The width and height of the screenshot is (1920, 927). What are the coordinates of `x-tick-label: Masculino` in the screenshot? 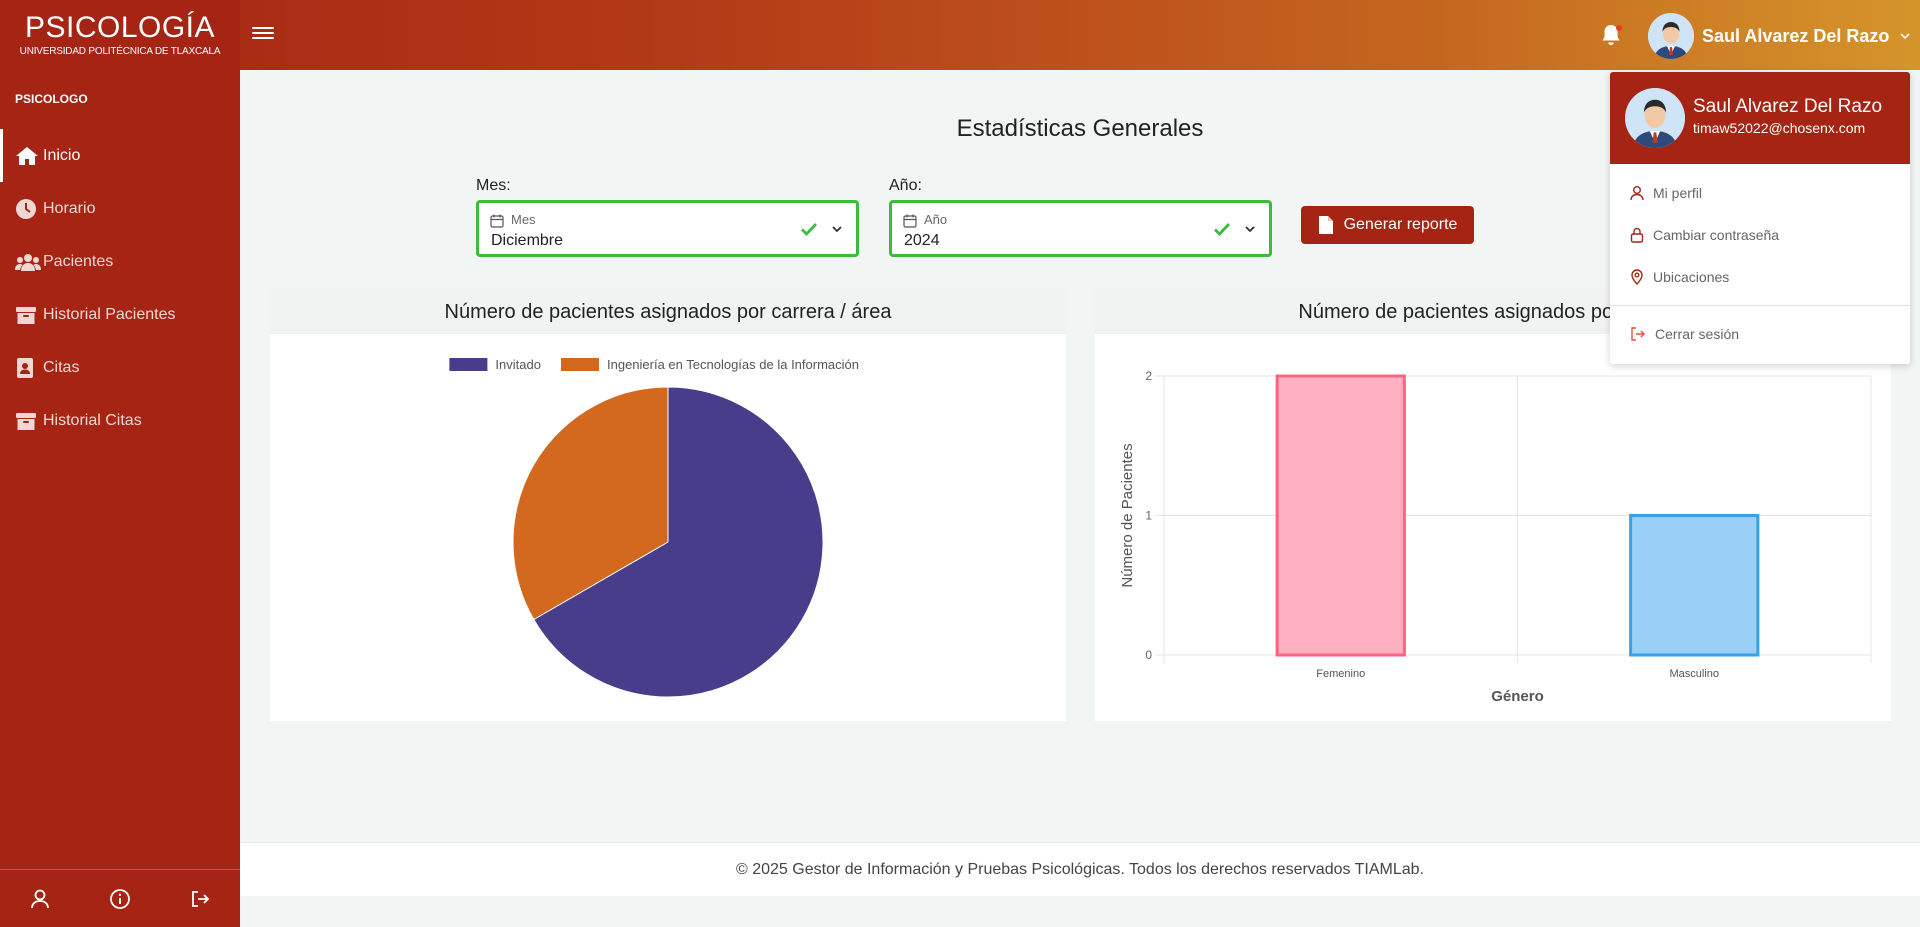 It's located at (1694, 674).